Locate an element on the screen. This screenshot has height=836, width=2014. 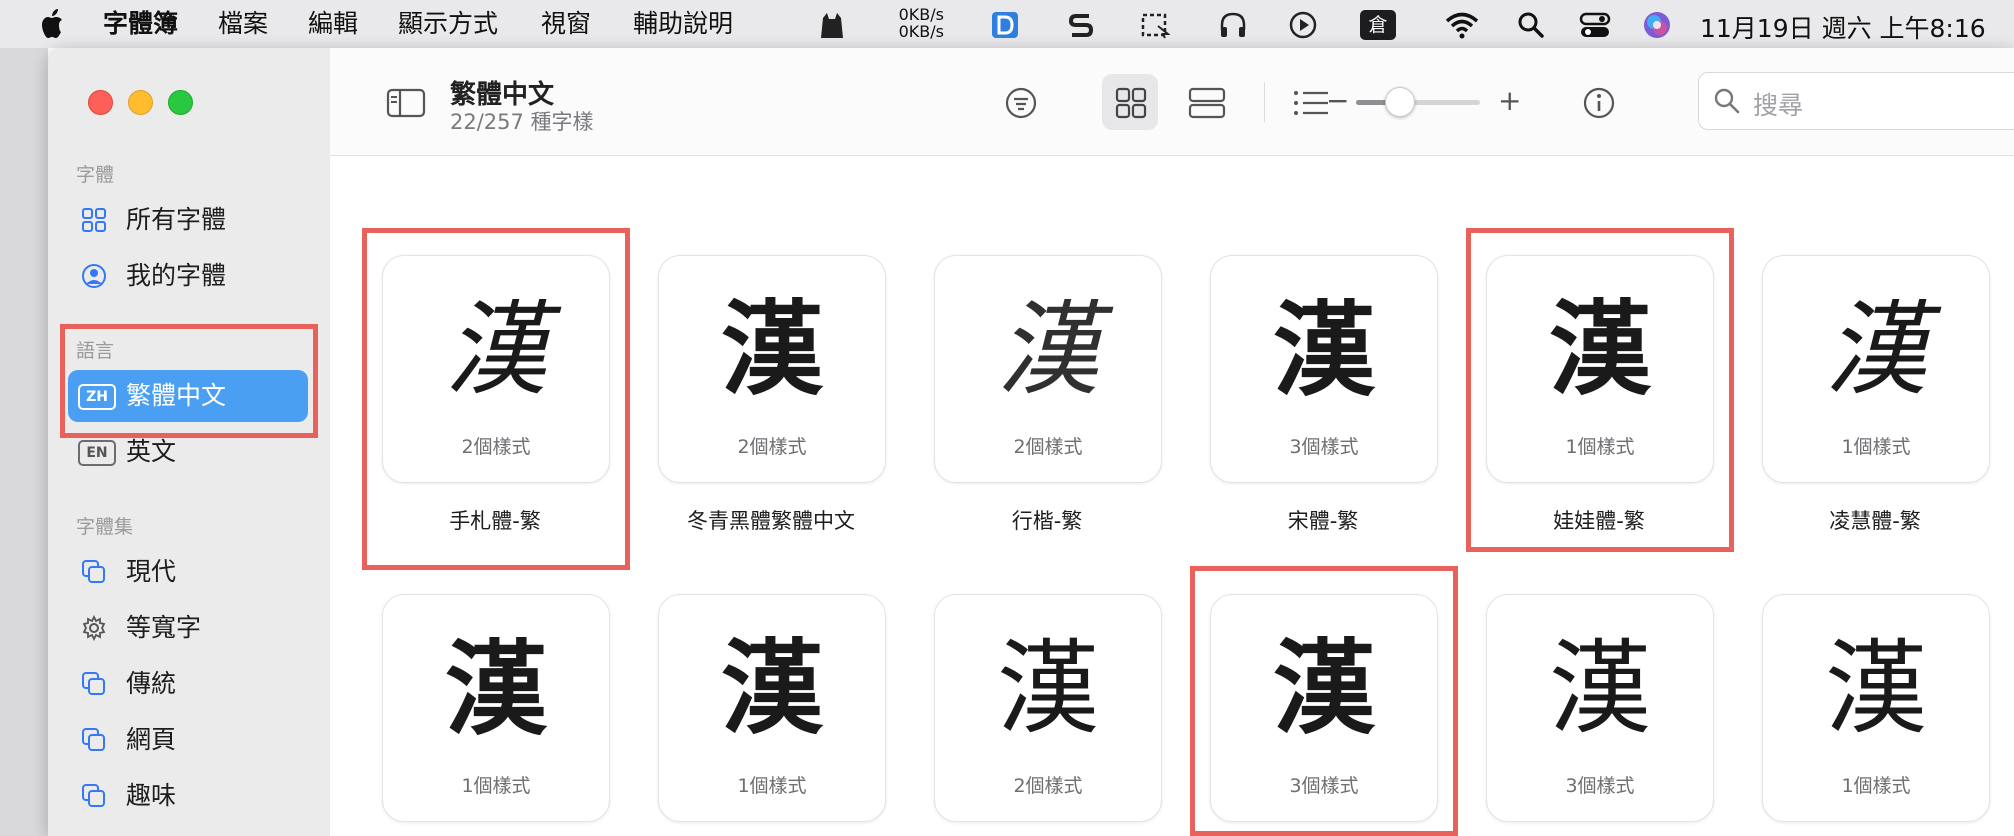
grid-view-icon is located at coordinates (1131, 103).